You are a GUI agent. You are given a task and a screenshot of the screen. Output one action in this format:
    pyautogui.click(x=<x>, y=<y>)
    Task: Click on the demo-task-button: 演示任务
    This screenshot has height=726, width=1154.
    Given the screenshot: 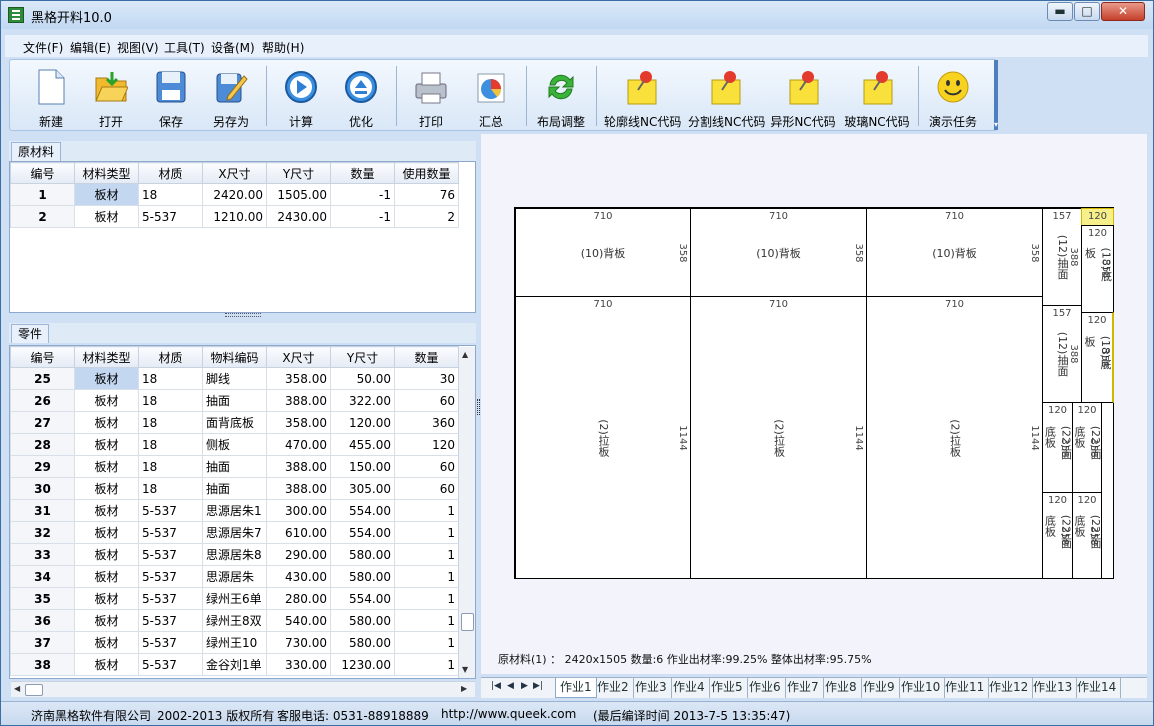 What is the action you would take?
    pyautogui.click(x=953, y=96)
    